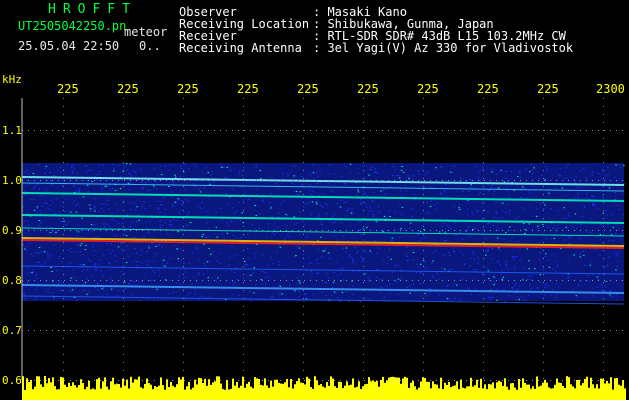 Image resolution: width=629 pixels, height=400 pixels. What do you see at coordinates (12, 230) in the screenshot?
I see `y-tick-label: 0.9` at bounding box center [12, 230].